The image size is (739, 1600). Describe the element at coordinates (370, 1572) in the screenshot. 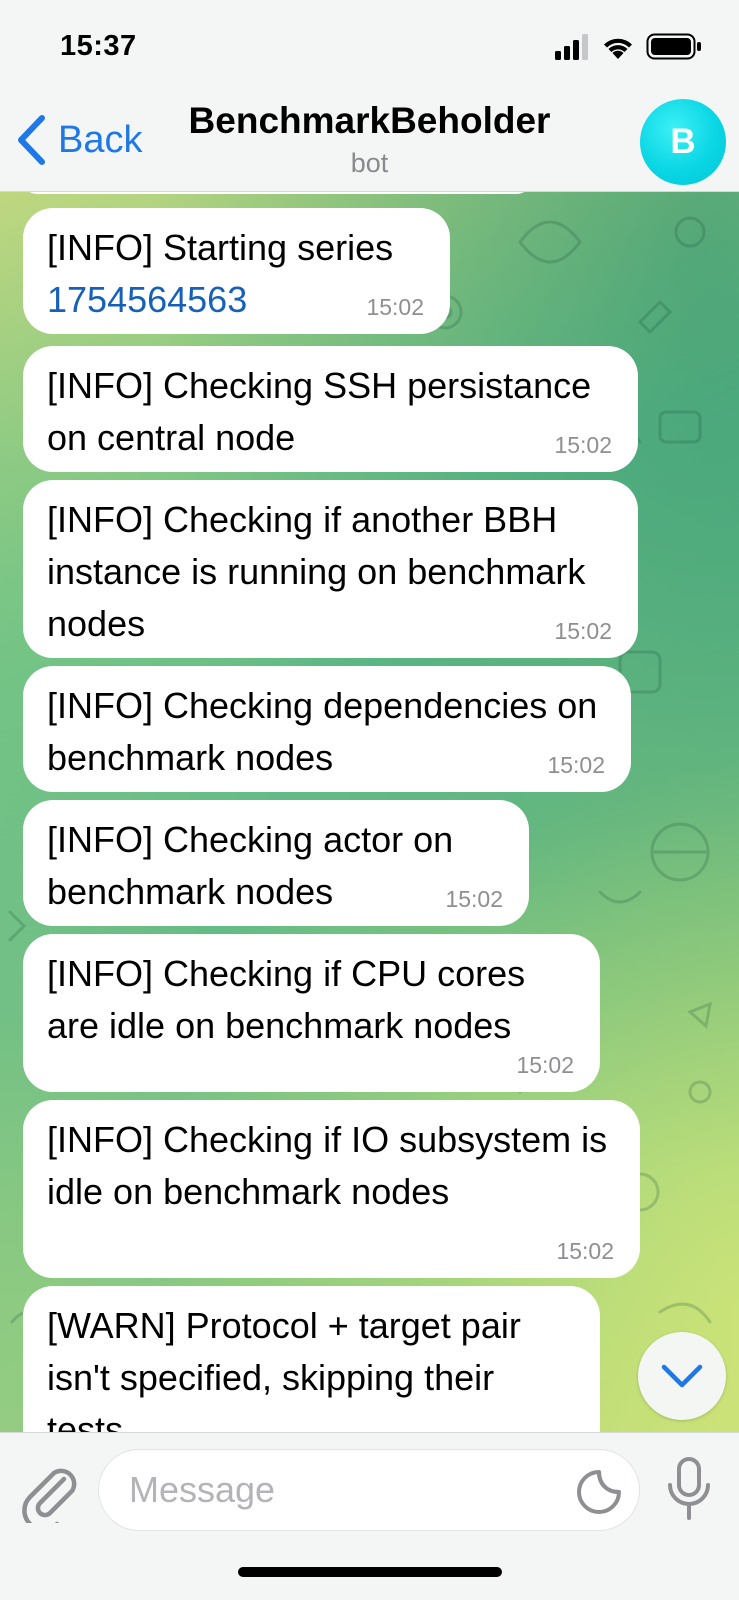

I see `home-indicator` at that location.